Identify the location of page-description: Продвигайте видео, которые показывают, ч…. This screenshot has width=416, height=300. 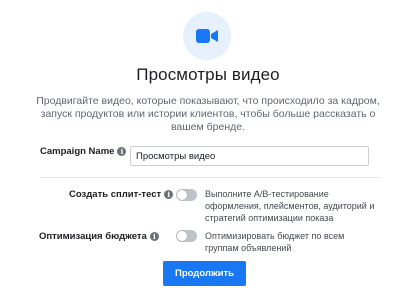
(208, 114).